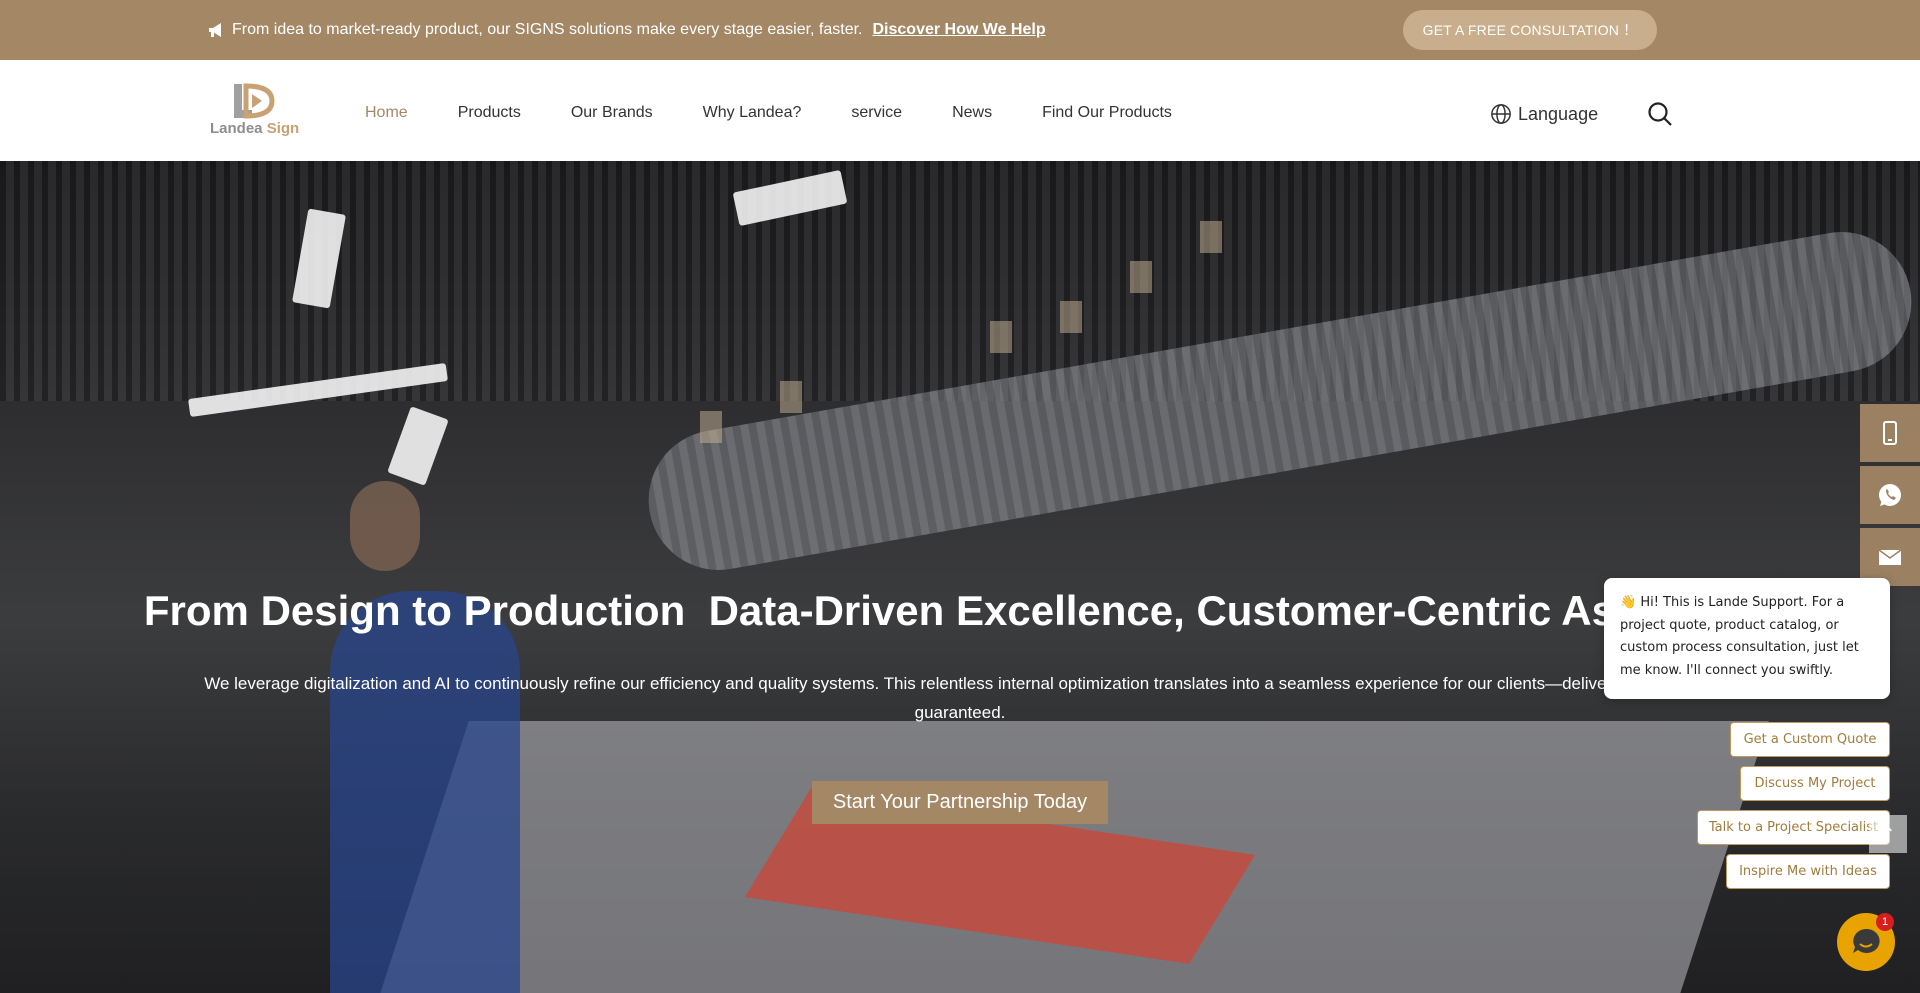 The width and height of the screenshot is (1920, 993). What do you see at coordinates (752, 113) in the screenshot?
I see `nav-item-why-landea: Why Landea?` at bounding box center [752, 113].